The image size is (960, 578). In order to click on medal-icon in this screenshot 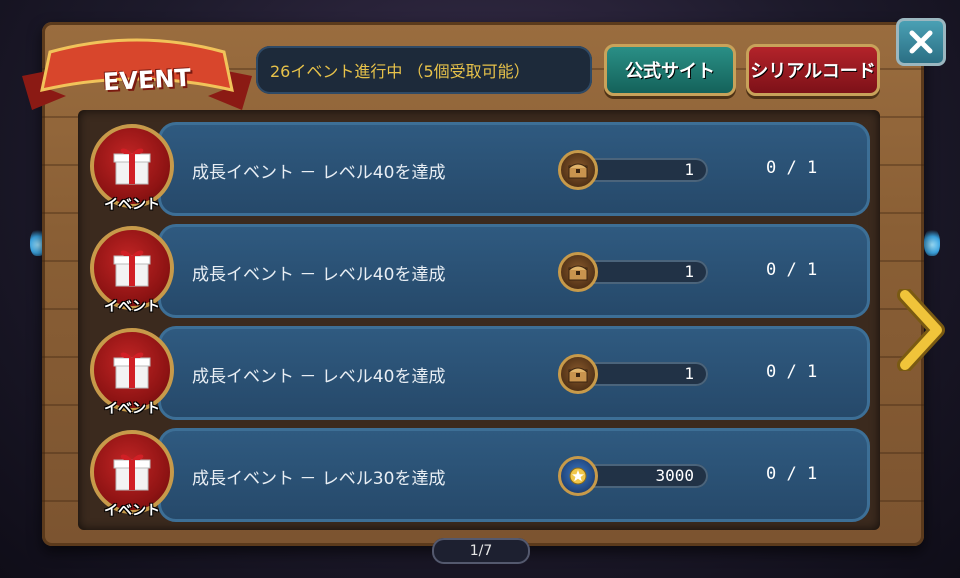, I will do `click(578, 476)`.